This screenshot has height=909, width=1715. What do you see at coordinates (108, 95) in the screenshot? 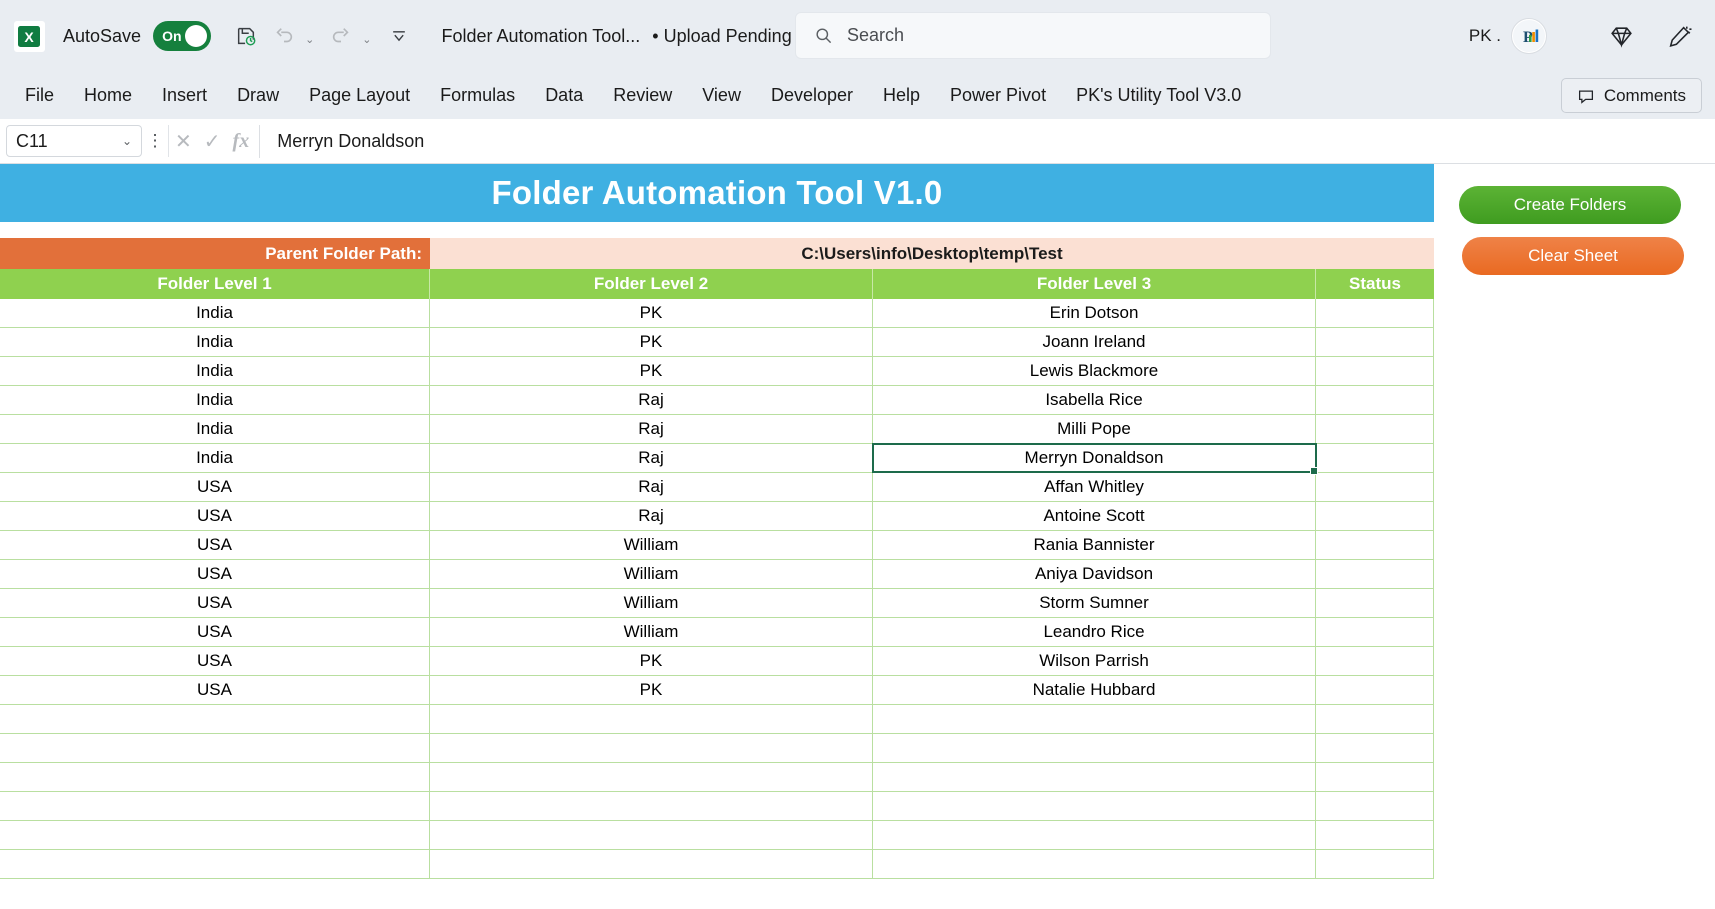
I see `tab-home: Home` at bounding box center [108, 95].